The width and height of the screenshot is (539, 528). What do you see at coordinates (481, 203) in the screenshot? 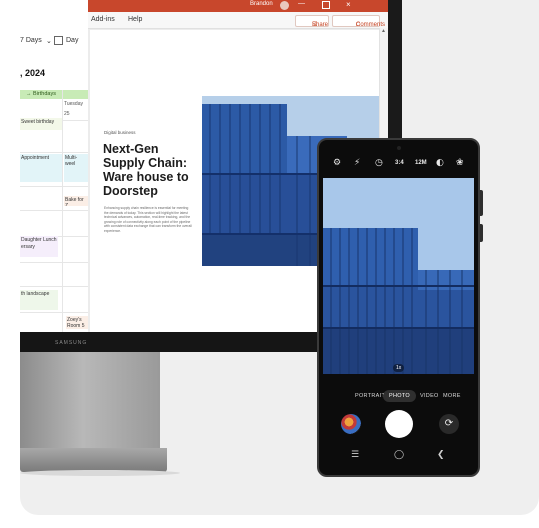
I see `volume-button` at bounding box center [481, 203].